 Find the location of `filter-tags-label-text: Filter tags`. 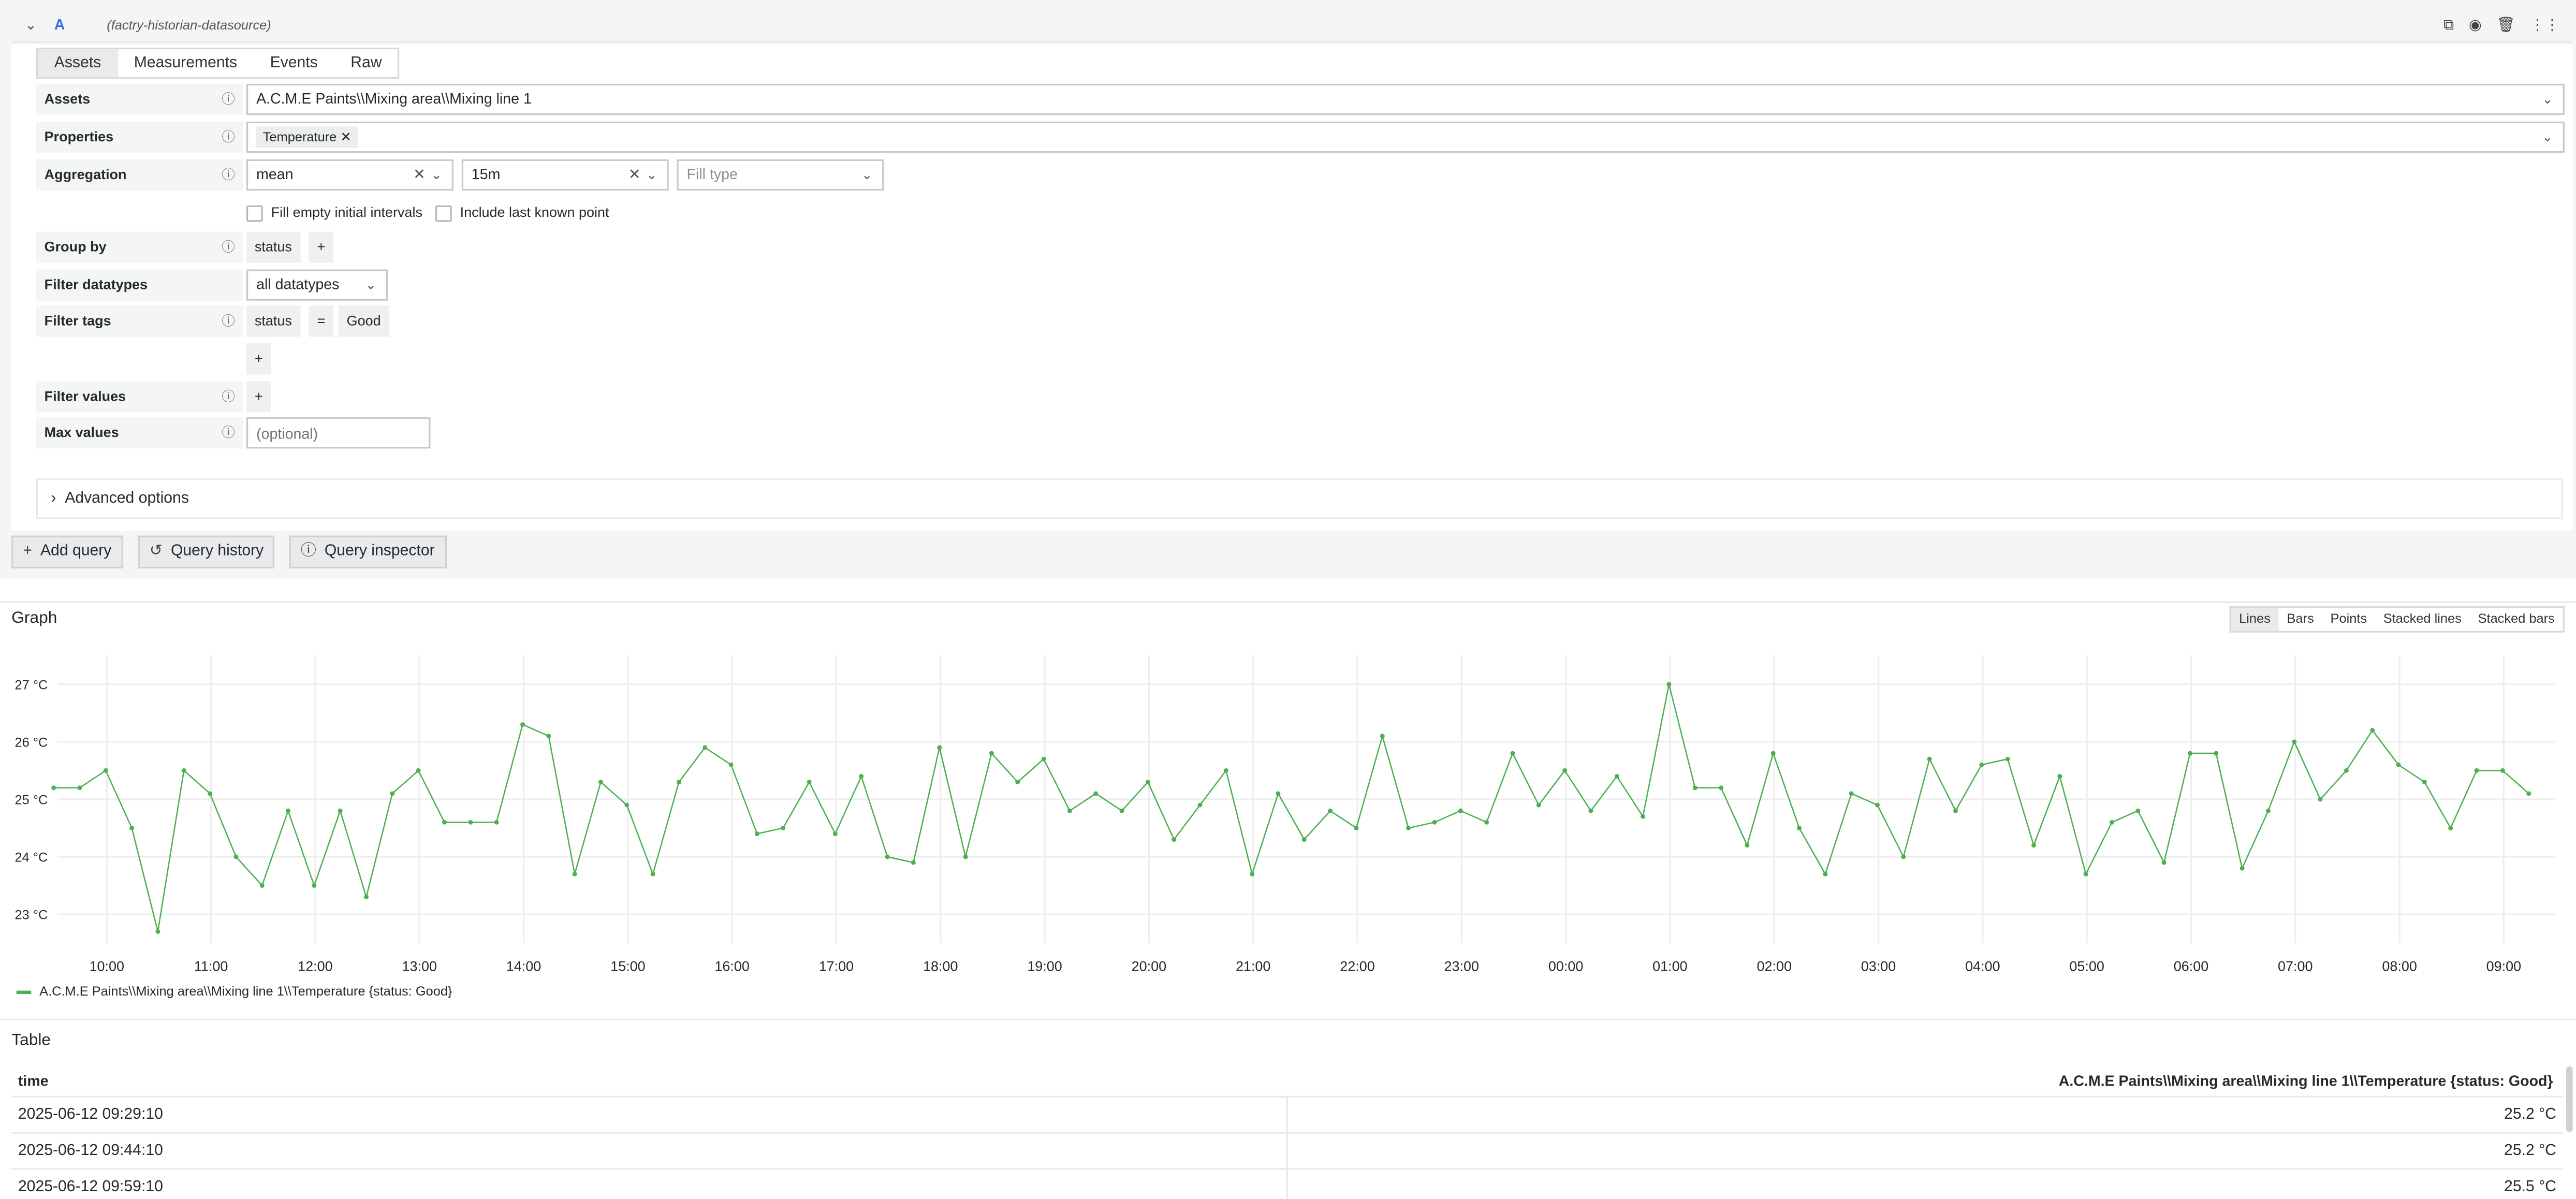

filter-tags-label-text: Filter tags is located at coordinates (78, 320).